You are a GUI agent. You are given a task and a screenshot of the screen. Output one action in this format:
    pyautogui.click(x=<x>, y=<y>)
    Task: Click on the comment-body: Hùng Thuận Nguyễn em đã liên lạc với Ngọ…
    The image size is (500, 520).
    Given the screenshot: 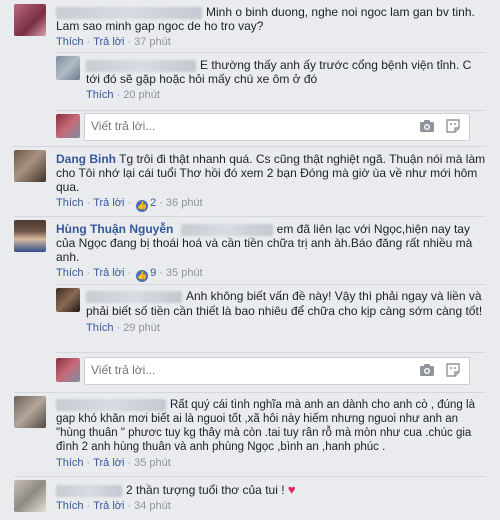 What is the action you would take?
    pyautogui.click(x=271, y=252)
    